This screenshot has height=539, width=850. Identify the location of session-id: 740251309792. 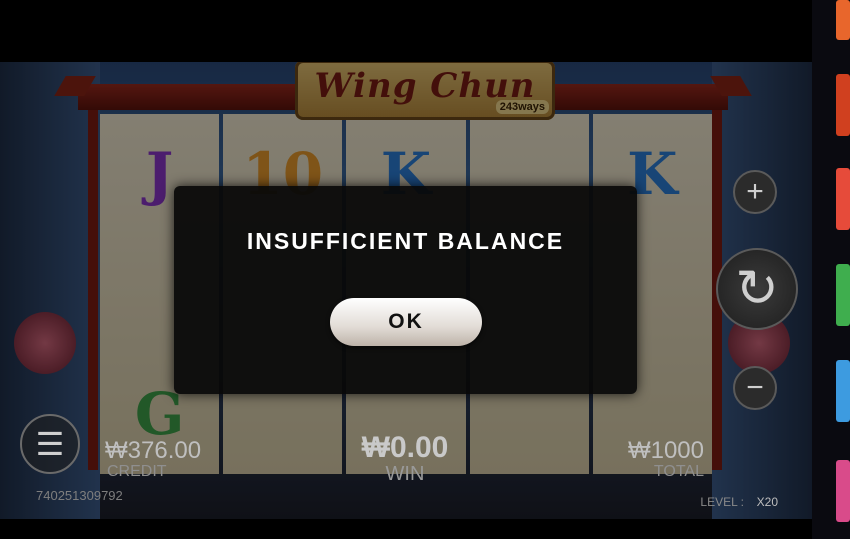
(79, 495).